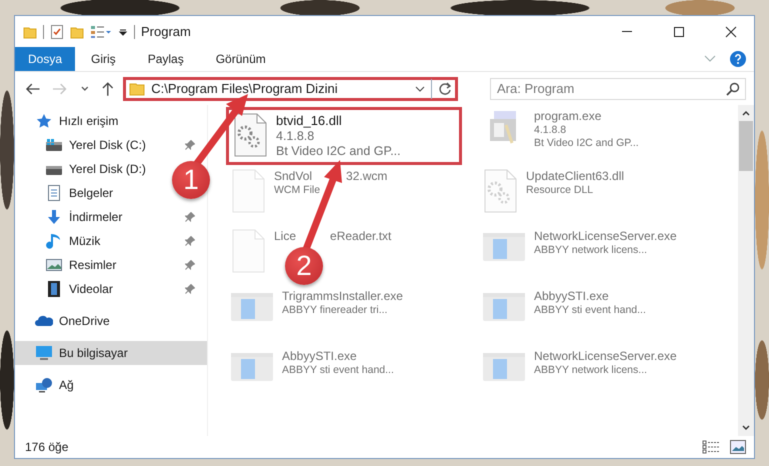  I want to click on drive-c-icon, so click(54, 145).